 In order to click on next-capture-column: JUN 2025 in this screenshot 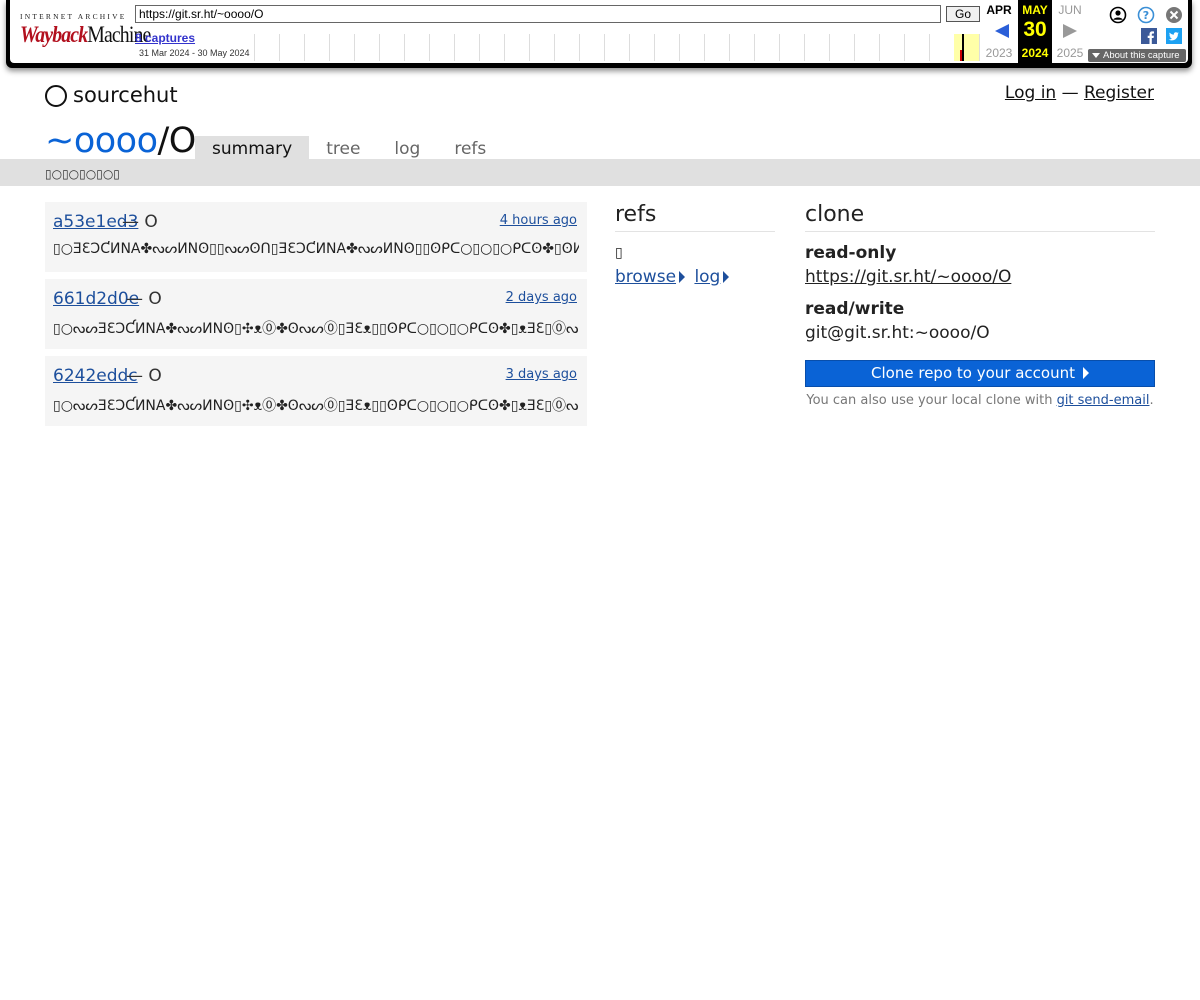, I will do `click(1070, 31)`.